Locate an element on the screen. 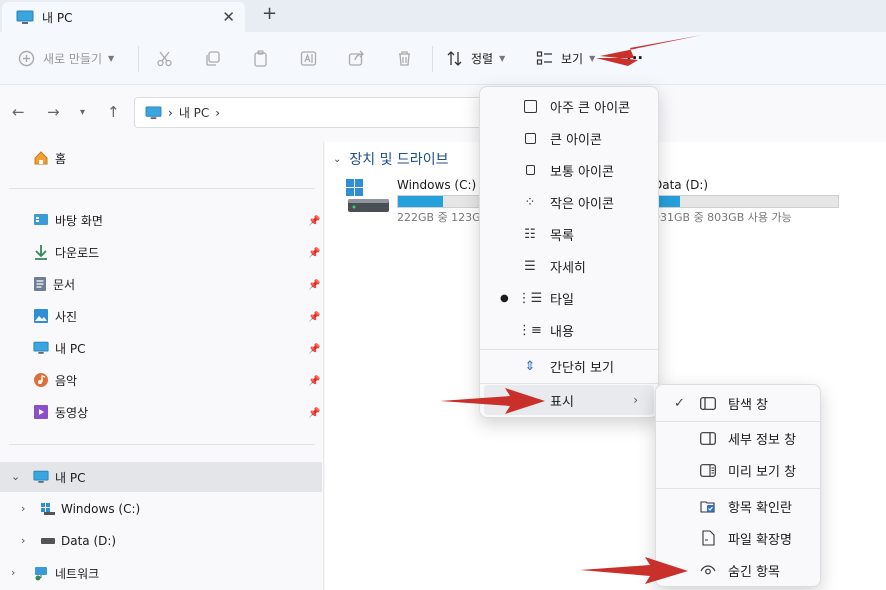 This screenshot has height=590, width=886. menu-item-details-pane: 세부 정보 창 is located at coordinates (738, 438).